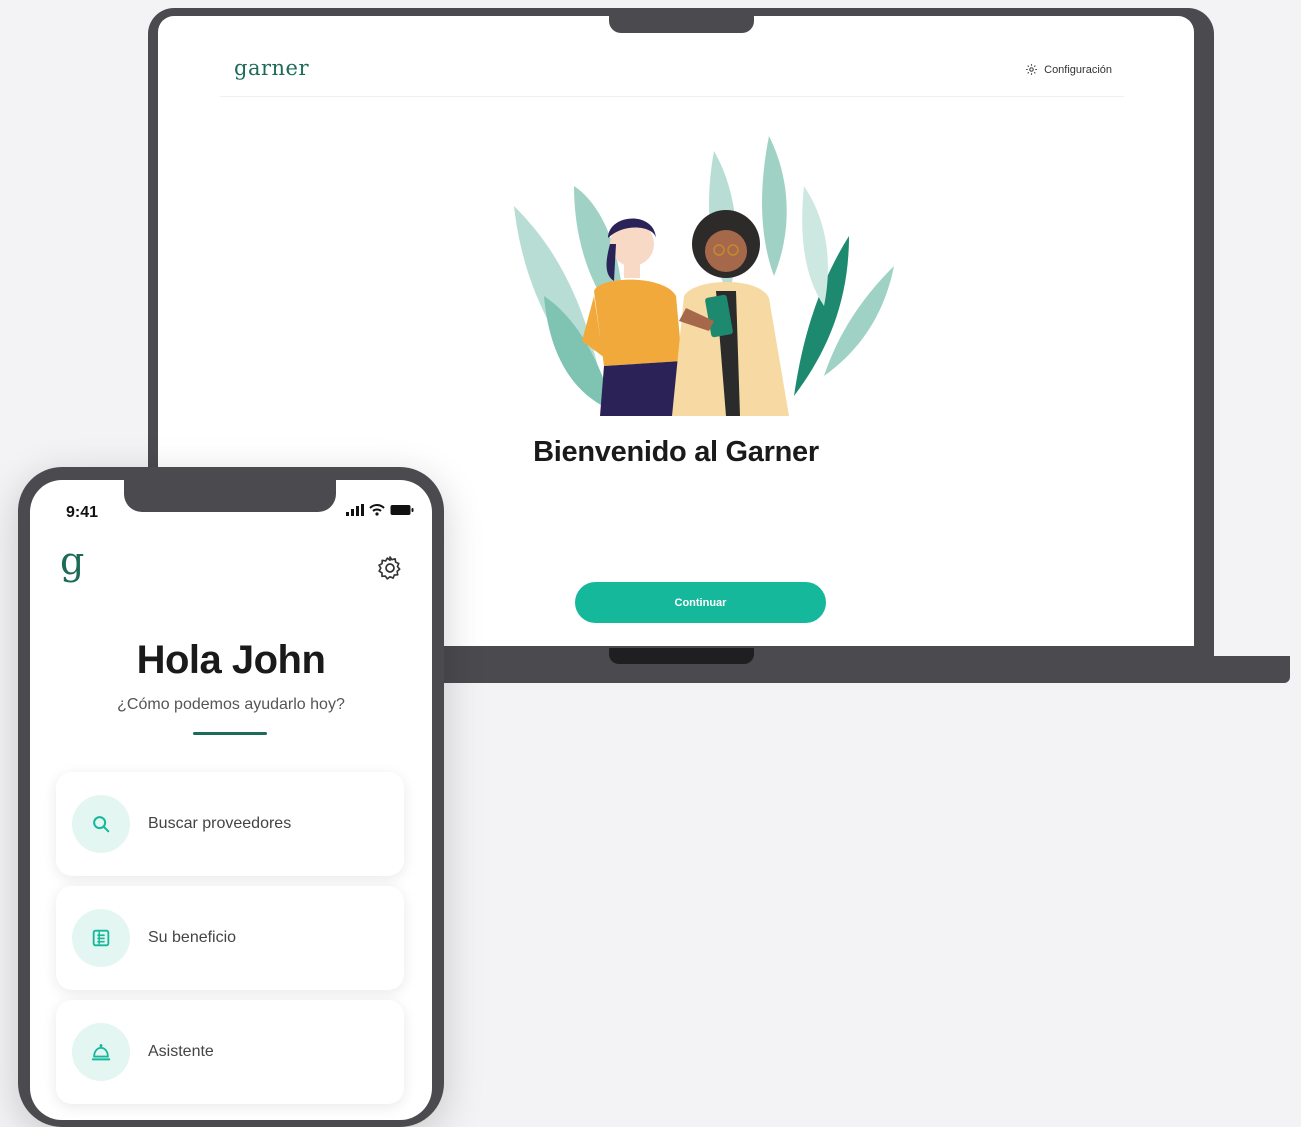 The height and width of the screenshot is (1127, 1301). Describe the element at coordinates (1078, 69) in the screenshot. I see `settings-label: Configuración` at that location.